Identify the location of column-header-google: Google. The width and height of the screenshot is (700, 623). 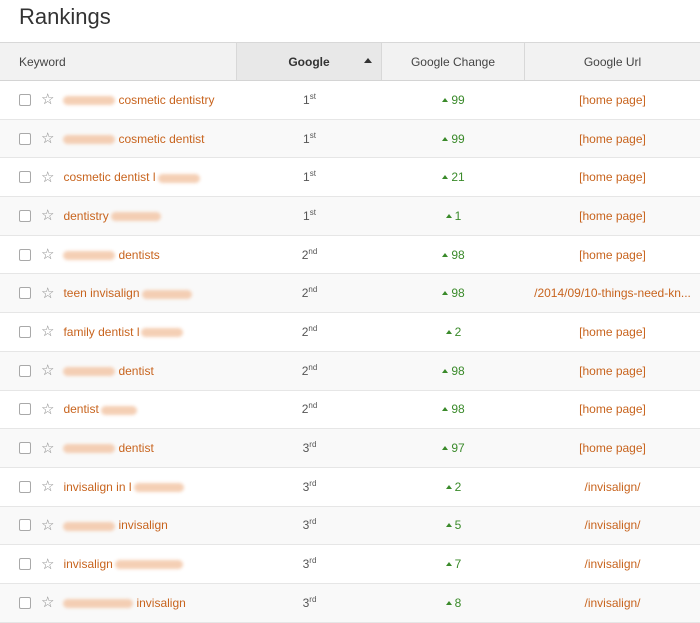
(309, 61).